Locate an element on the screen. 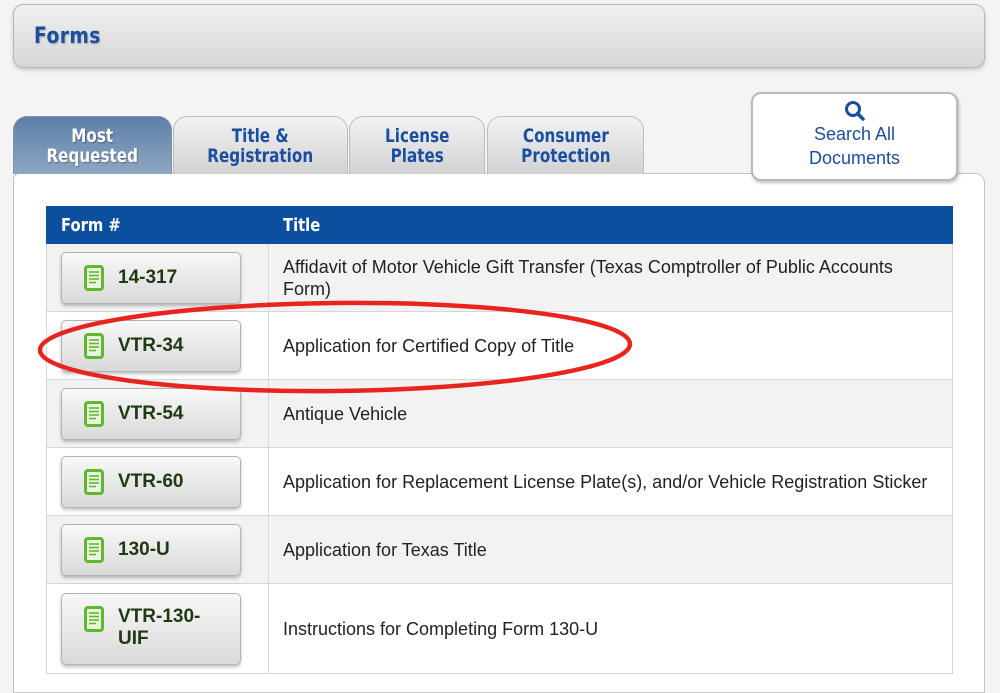 The image size is (1000, 693). form-number-cell: VTR-34 is located at coordinates (157, 345).